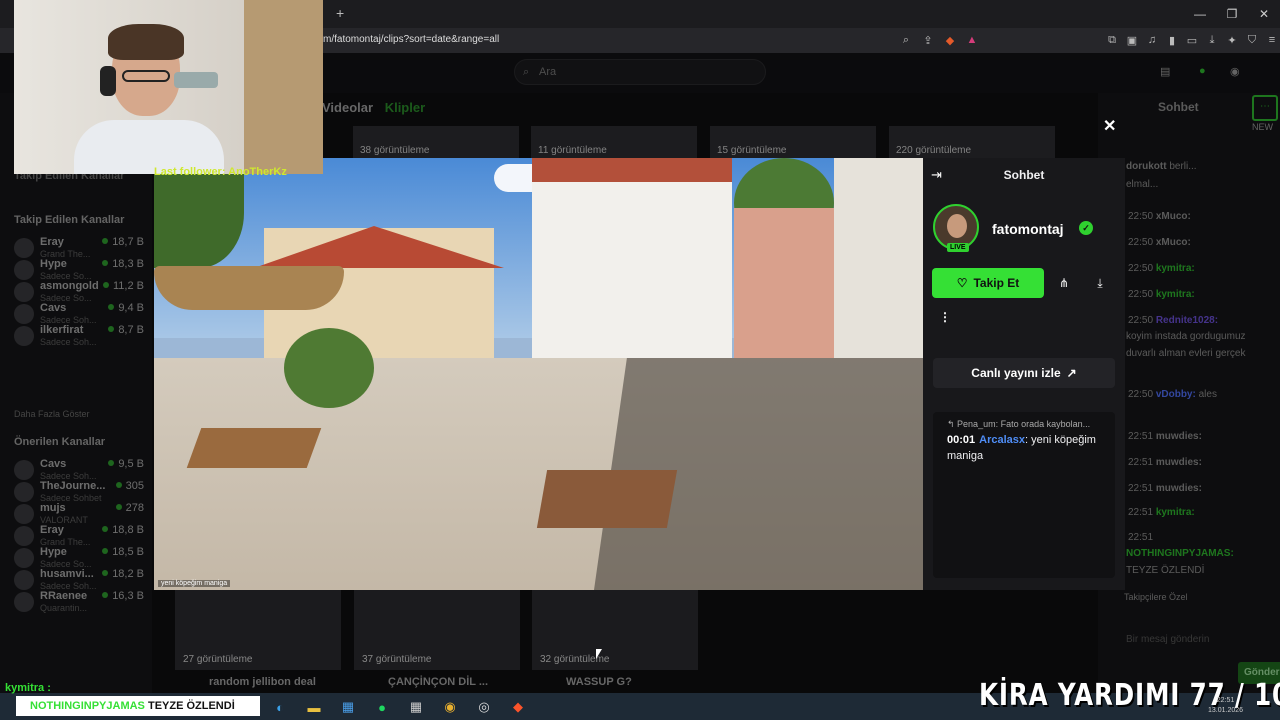 The image size is (1280, 720). Describe the element at coordinates (416, 707) in the screenshot. I see `calculator-icon: ▦` at that location.